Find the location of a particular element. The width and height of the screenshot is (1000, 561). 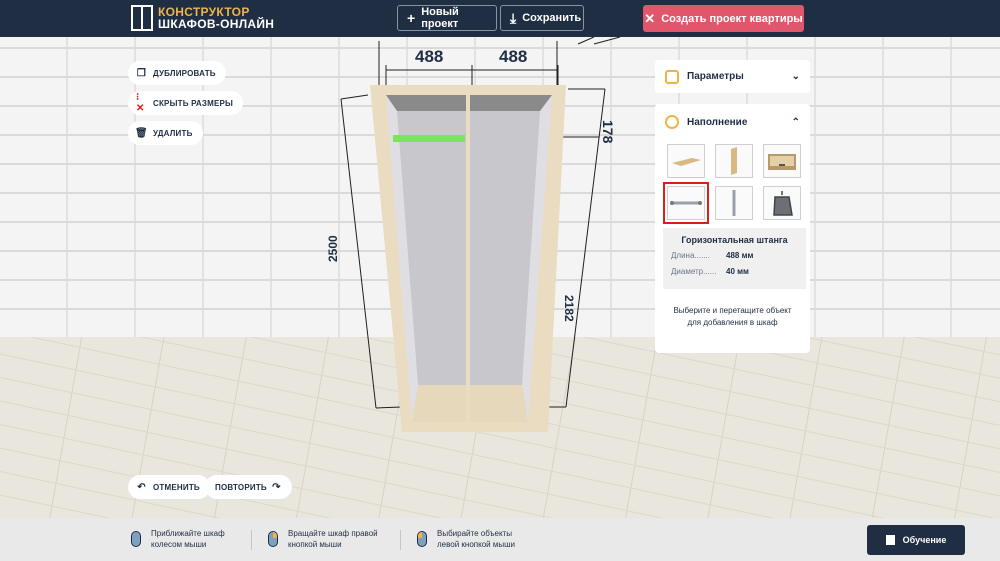

right-panel: Параметры ⌄ is located at coordinates (732, 76).